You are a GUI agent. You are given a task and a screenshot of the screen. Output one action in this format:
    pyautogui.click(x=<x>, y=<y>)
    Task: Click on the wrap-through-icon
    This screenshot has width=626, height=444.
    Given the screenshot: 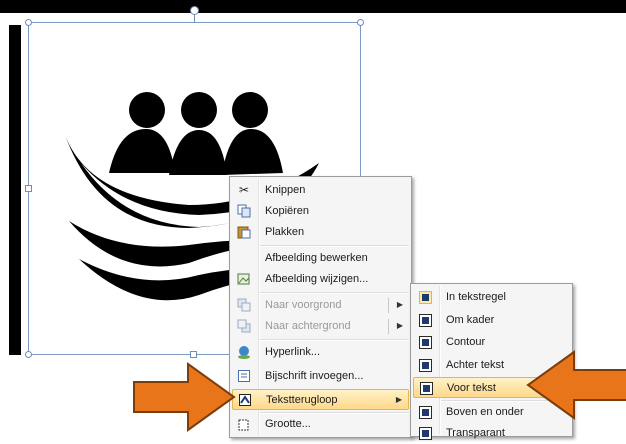 What is the action you would take?
    pyautogui.click(x=425, y=433)
    